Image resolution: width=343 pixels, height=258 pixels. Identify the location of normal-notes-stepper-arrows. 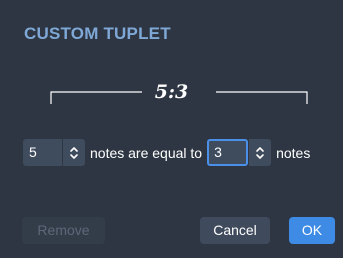
(260, 152).